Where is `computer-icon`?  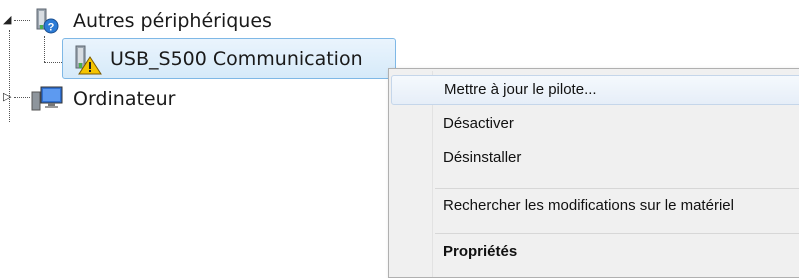
computer-icon is located at coordinates (47, 100).